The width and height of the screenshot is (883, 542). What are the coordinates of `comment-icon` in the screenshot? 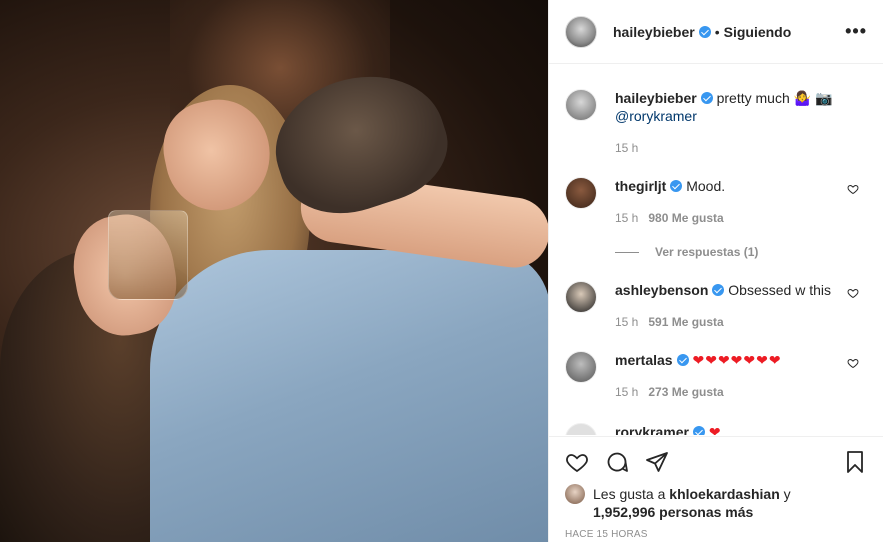 It's located at (617, 462).